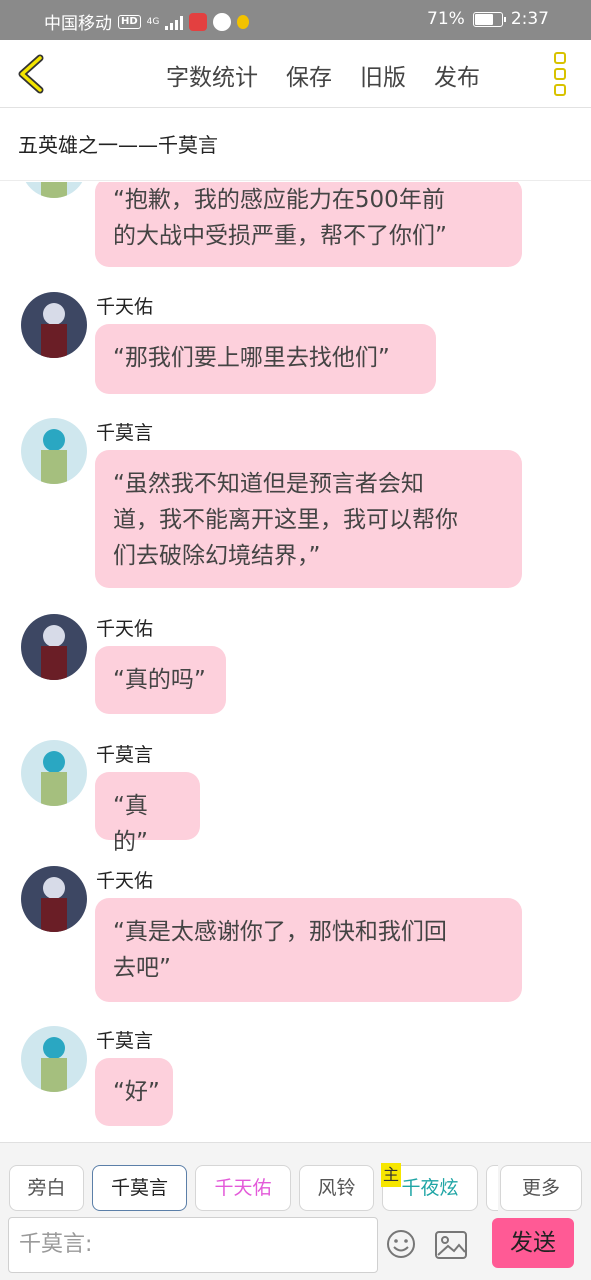  I want to click on hd-icon: HD, so click(129, 21).